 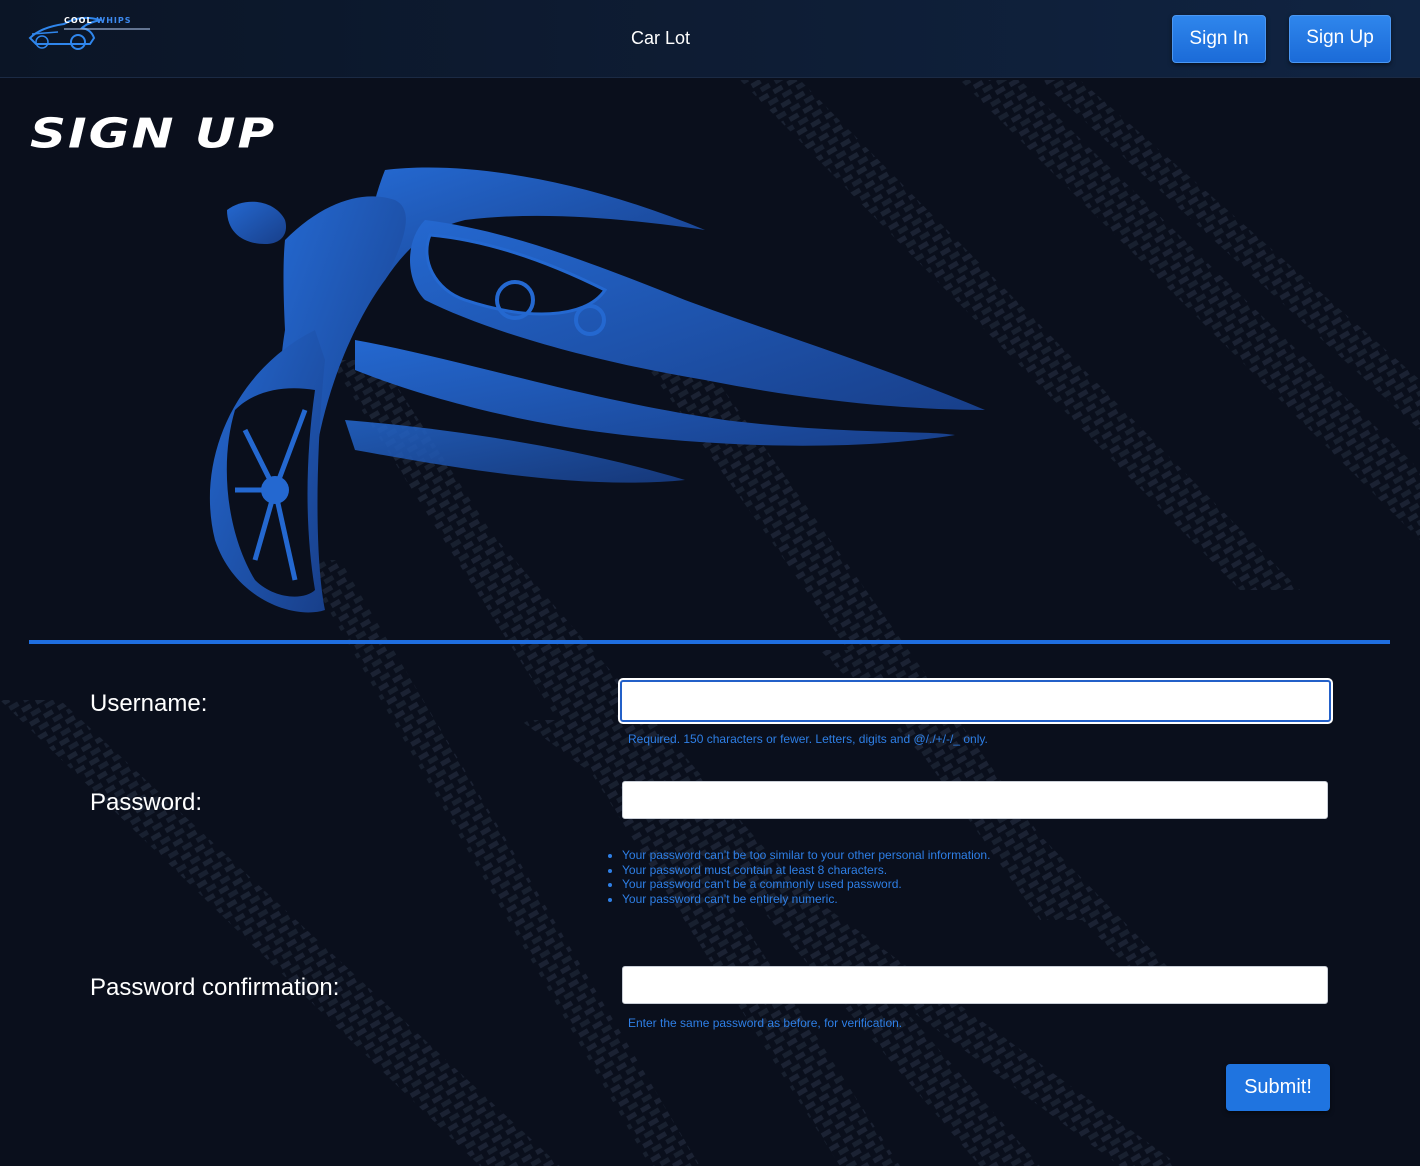 I want to click on title-divider, so click(x=709, y=642).